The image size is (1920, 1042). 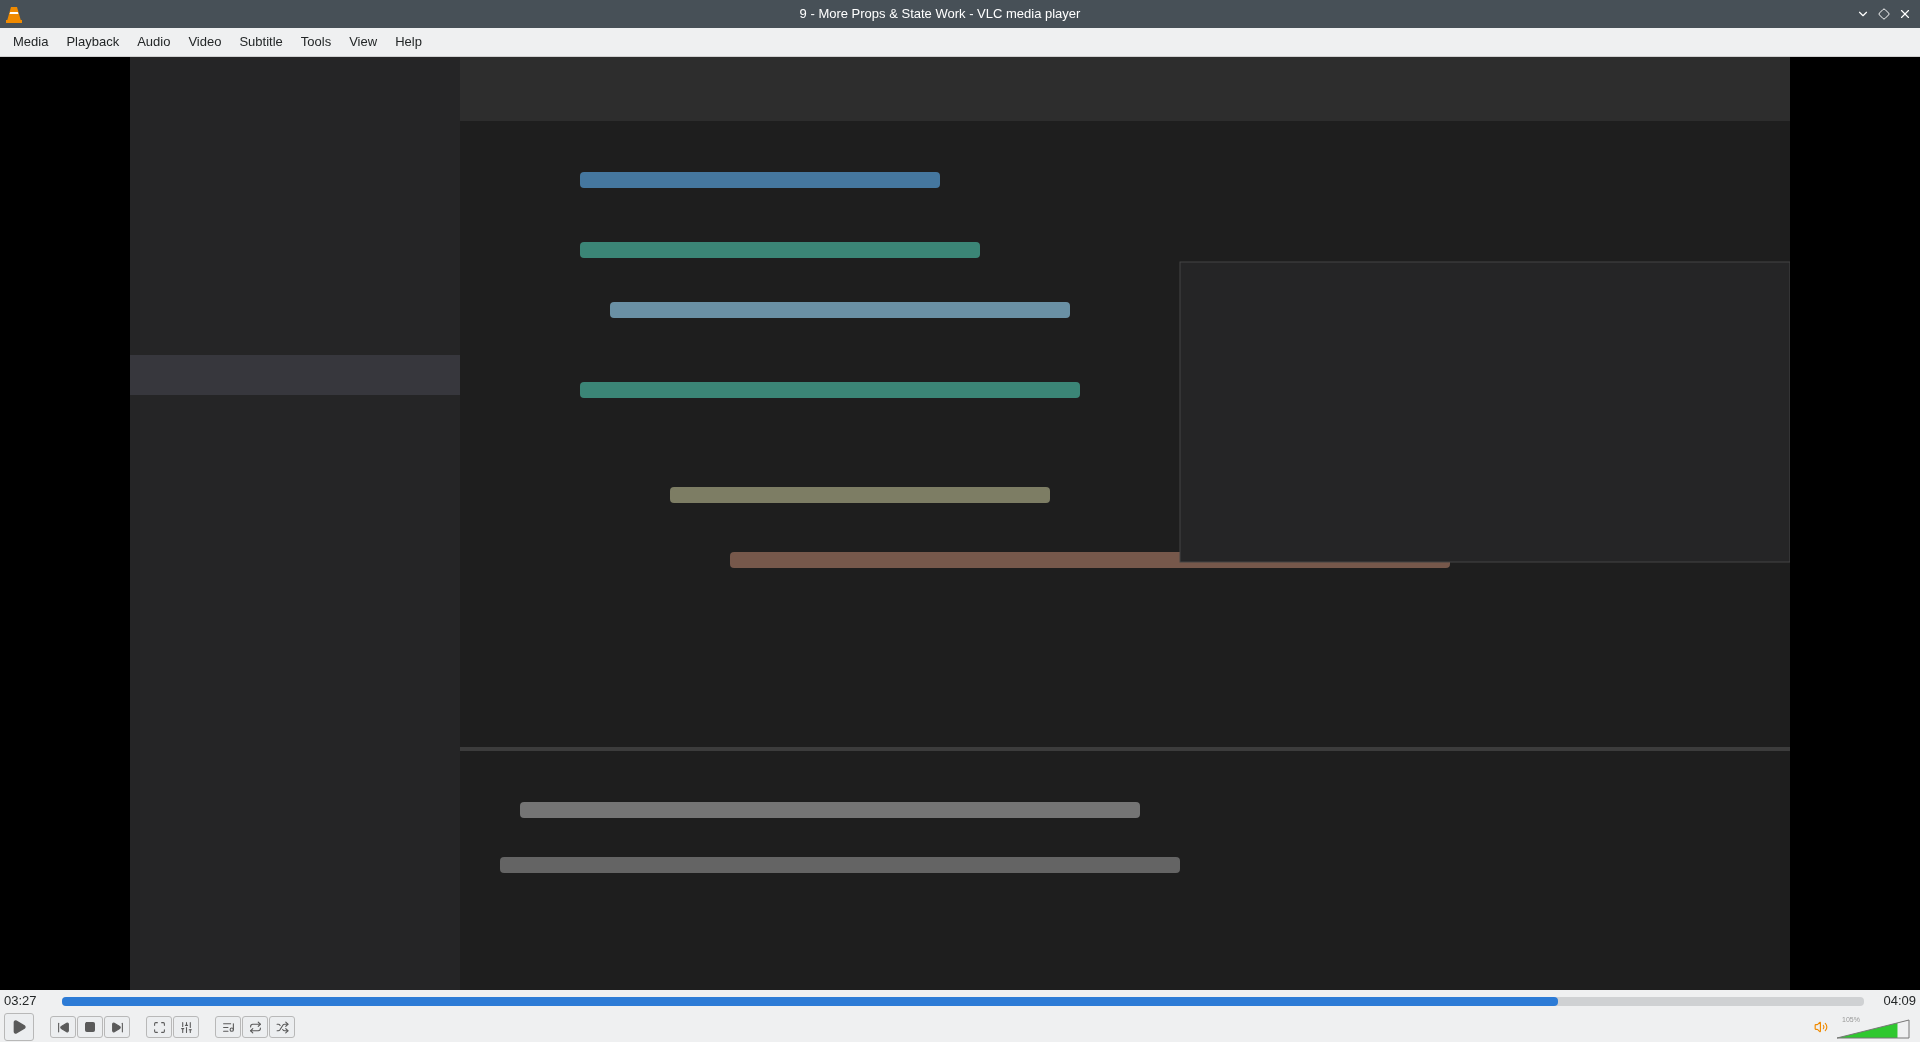 I want to click on fullscreen-button, so click(x=159, y=1027).